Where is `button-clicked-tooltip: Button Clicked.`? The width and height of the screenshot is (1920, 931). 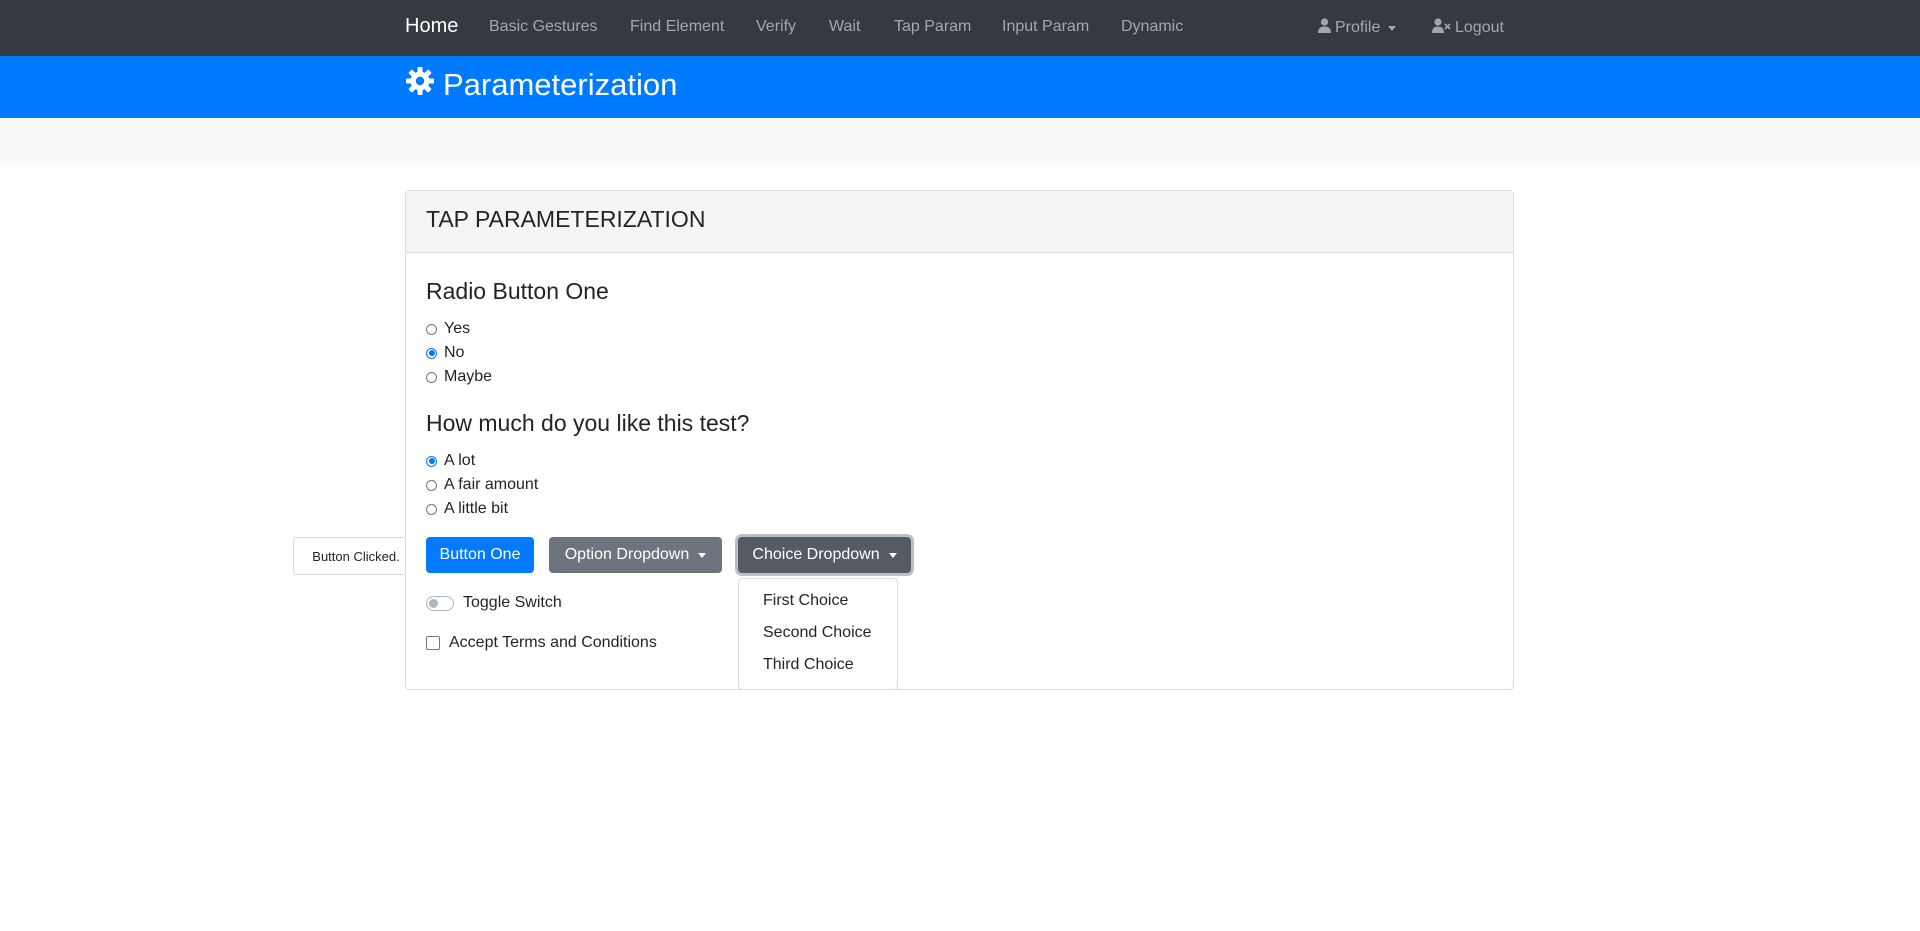
button-clicked-tooltip: Button Clicked. is located at coordinates (356, 556).